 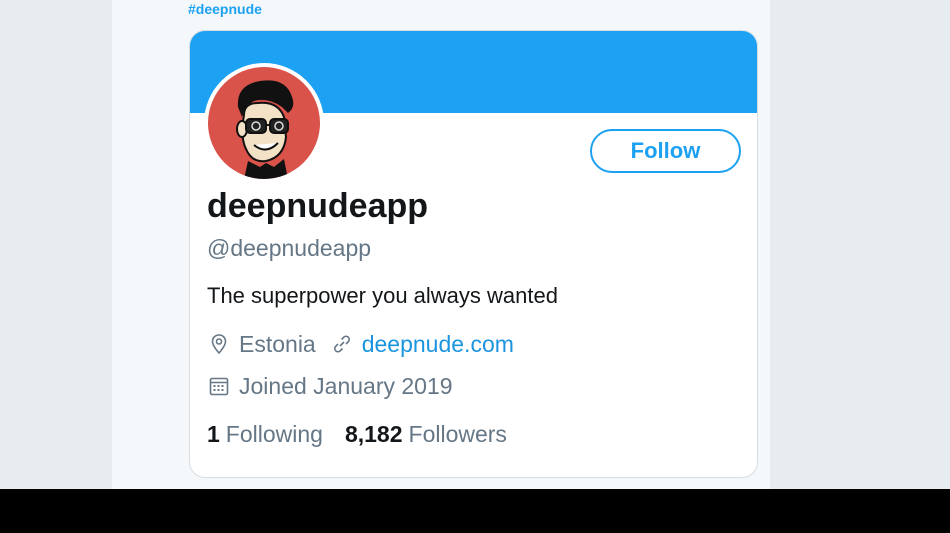 I want to click on profile-location-row: Estonia deepnude.com, so click(x=360, y=344).